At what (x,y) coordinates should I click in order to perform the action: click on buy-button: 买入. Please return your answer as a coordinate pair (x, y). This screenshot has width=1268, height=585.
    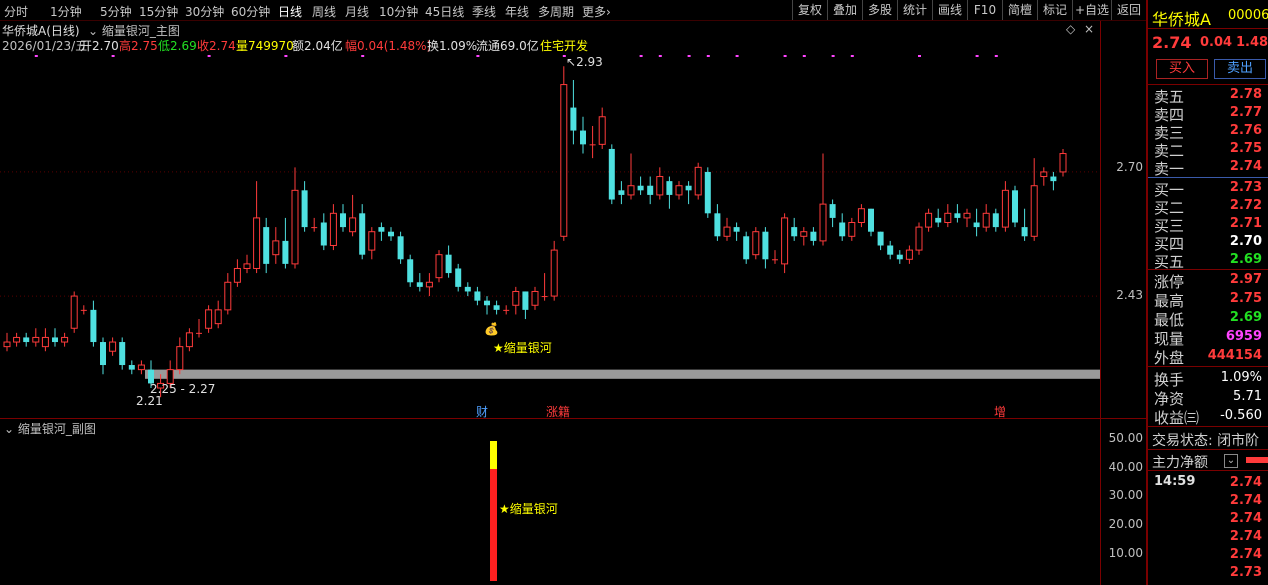
    Looking at the image, I should click on (1182, 69).